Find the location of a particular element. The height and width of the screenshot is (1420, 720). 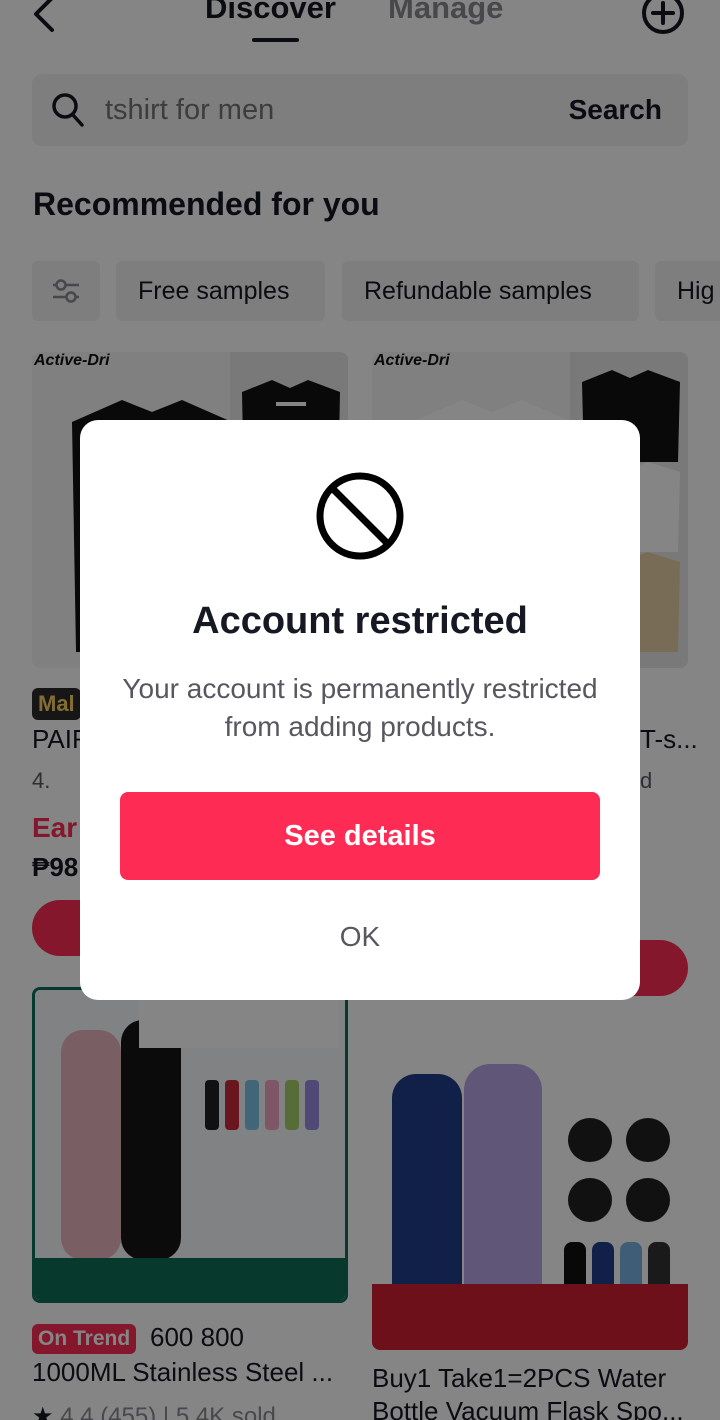

prohibited-icon is located at coordinates (360, 516).